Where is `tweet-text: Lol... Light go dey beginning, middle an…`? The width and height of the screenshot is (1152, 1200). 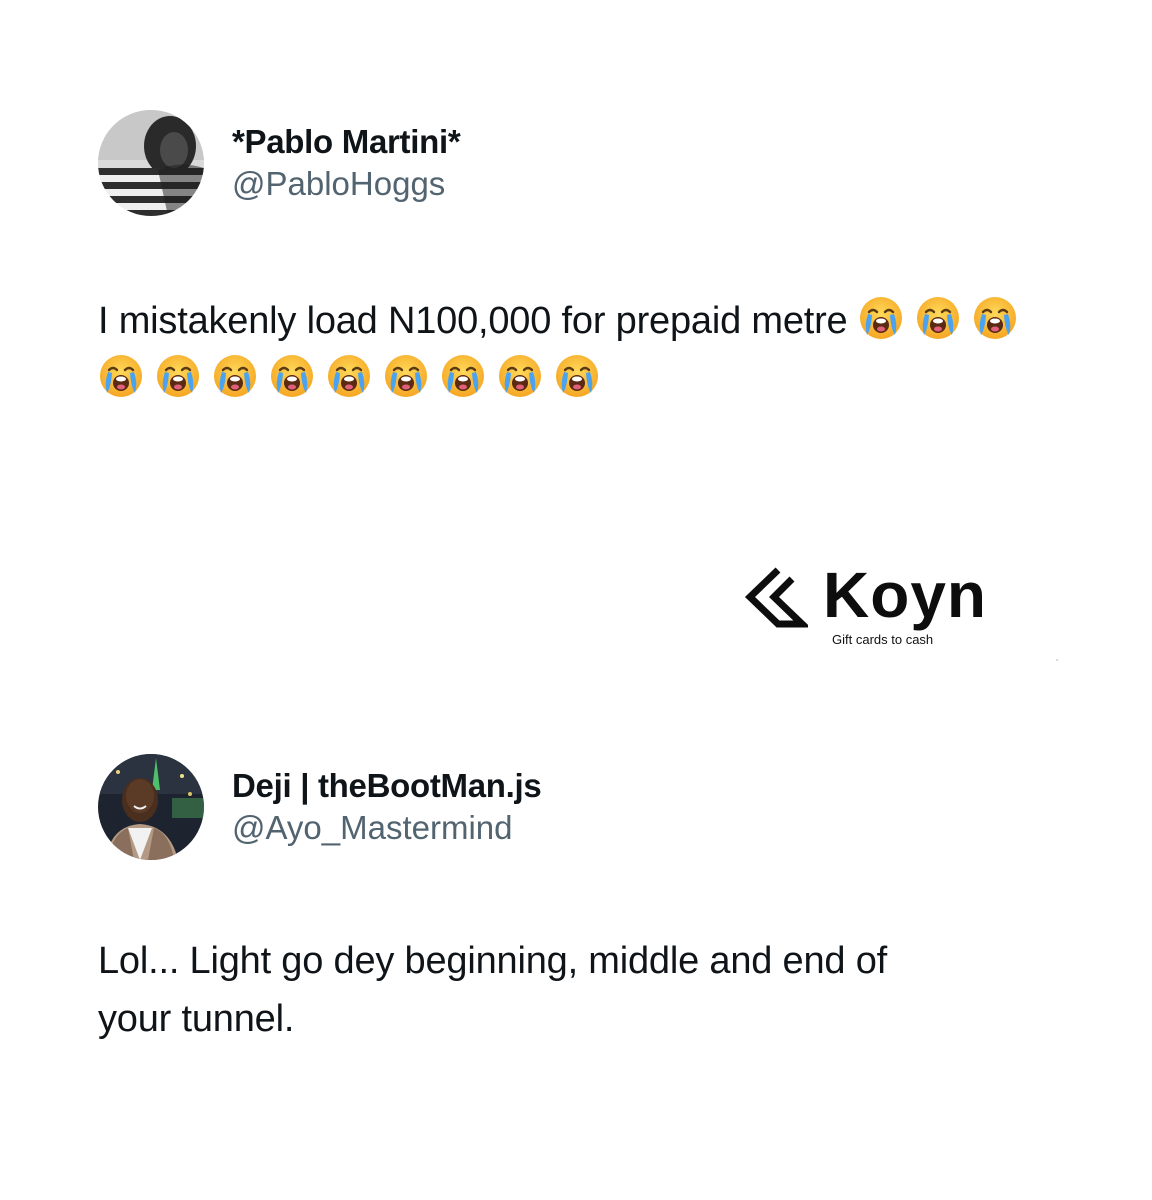
tweet-text: Lol... Light go dey beginning, middle an… is located at coordinates (588, 990).